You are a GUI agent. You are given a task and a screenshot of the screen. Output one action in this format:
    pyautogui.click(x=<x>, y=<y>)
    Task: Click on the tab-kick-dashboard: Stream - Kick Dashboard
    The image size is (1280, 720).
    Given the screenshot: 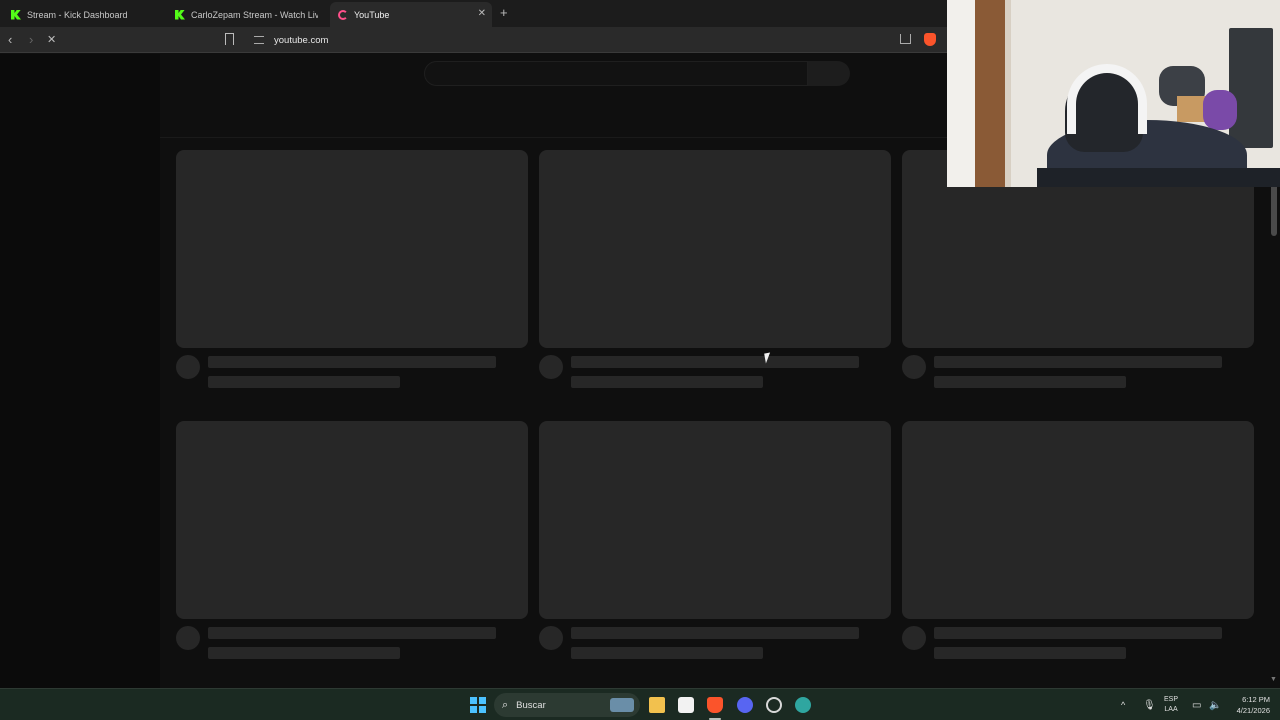 What is the action you would take?
    pyautogui.click(x=84, y=14)
    